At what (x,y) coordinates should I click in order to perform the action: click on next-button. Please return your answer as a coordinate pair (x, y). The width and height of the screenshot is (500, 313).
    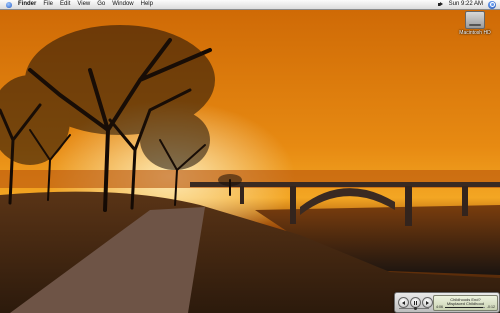
    Looking at the image, I should click on (427, 302).